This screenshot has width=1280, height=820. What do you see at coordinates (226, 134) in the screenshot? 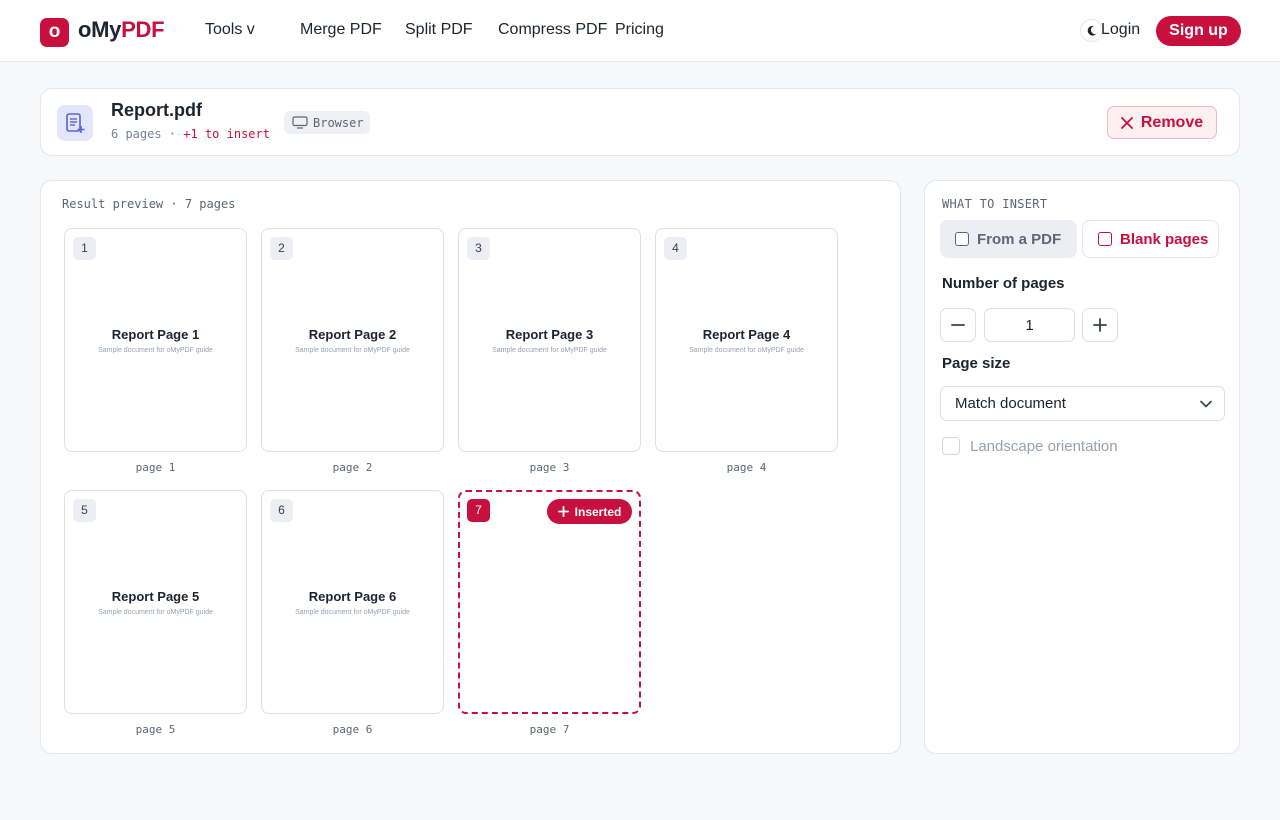
I see `insert-count: +1 to insert` at bounding box center [226, 134].